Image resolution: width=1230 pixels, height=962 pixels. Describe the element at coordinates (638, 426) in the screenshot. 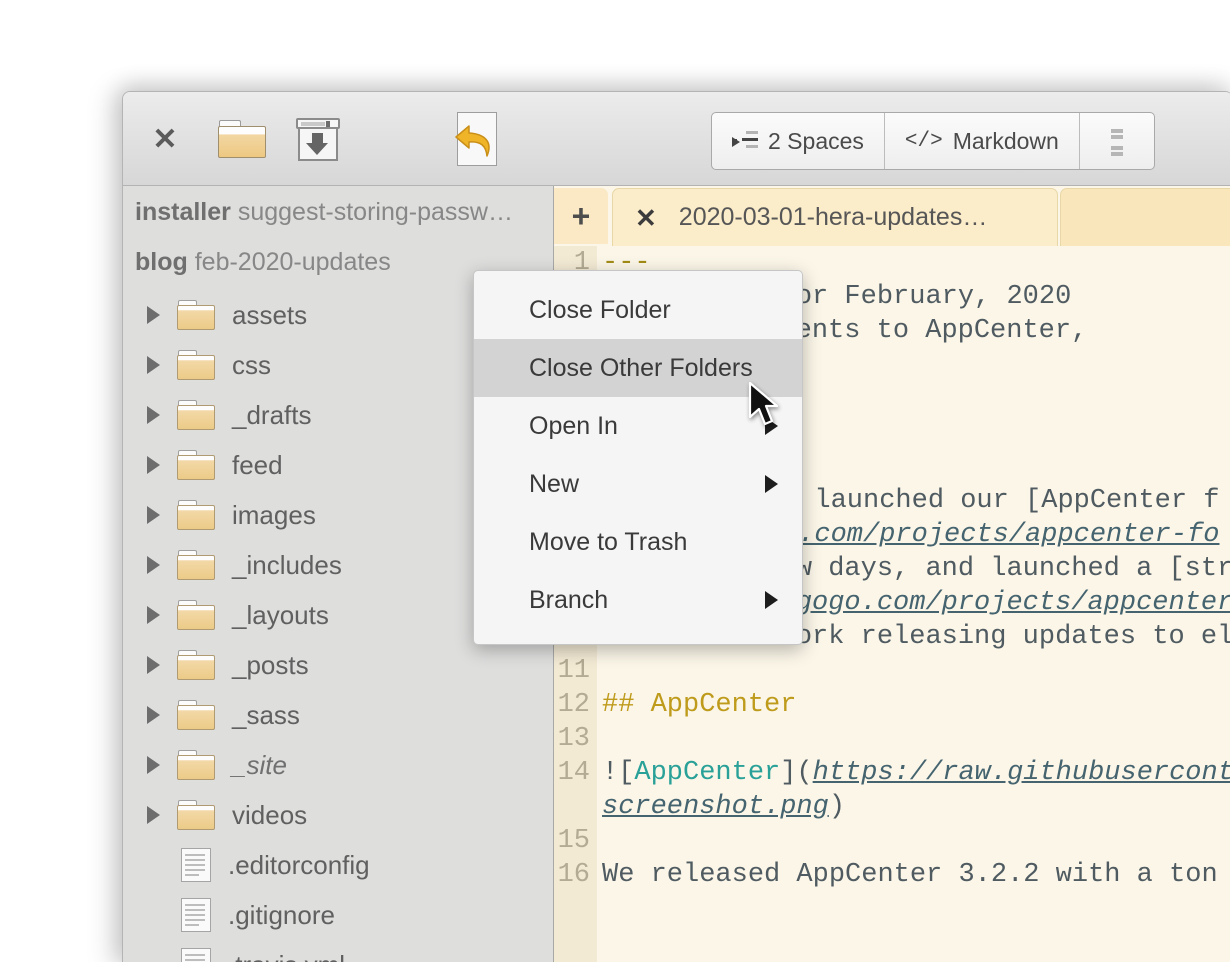

I see `menu-item-open-in: Open In` at that location.